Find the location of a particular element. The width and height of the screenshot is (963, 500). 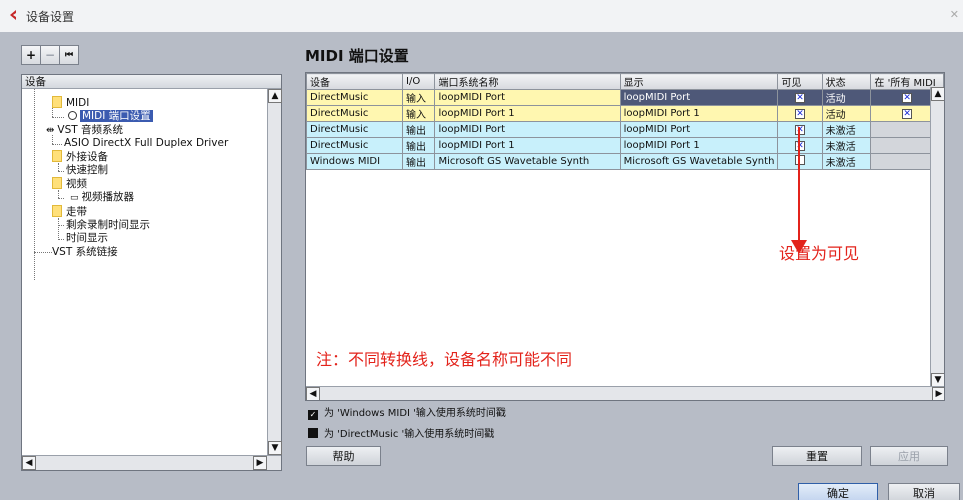

windows-midi-timestamp-option: ✓ 为 'Windows MIDI '输入使用系统时间戳 is located at coordinates (407, 412).